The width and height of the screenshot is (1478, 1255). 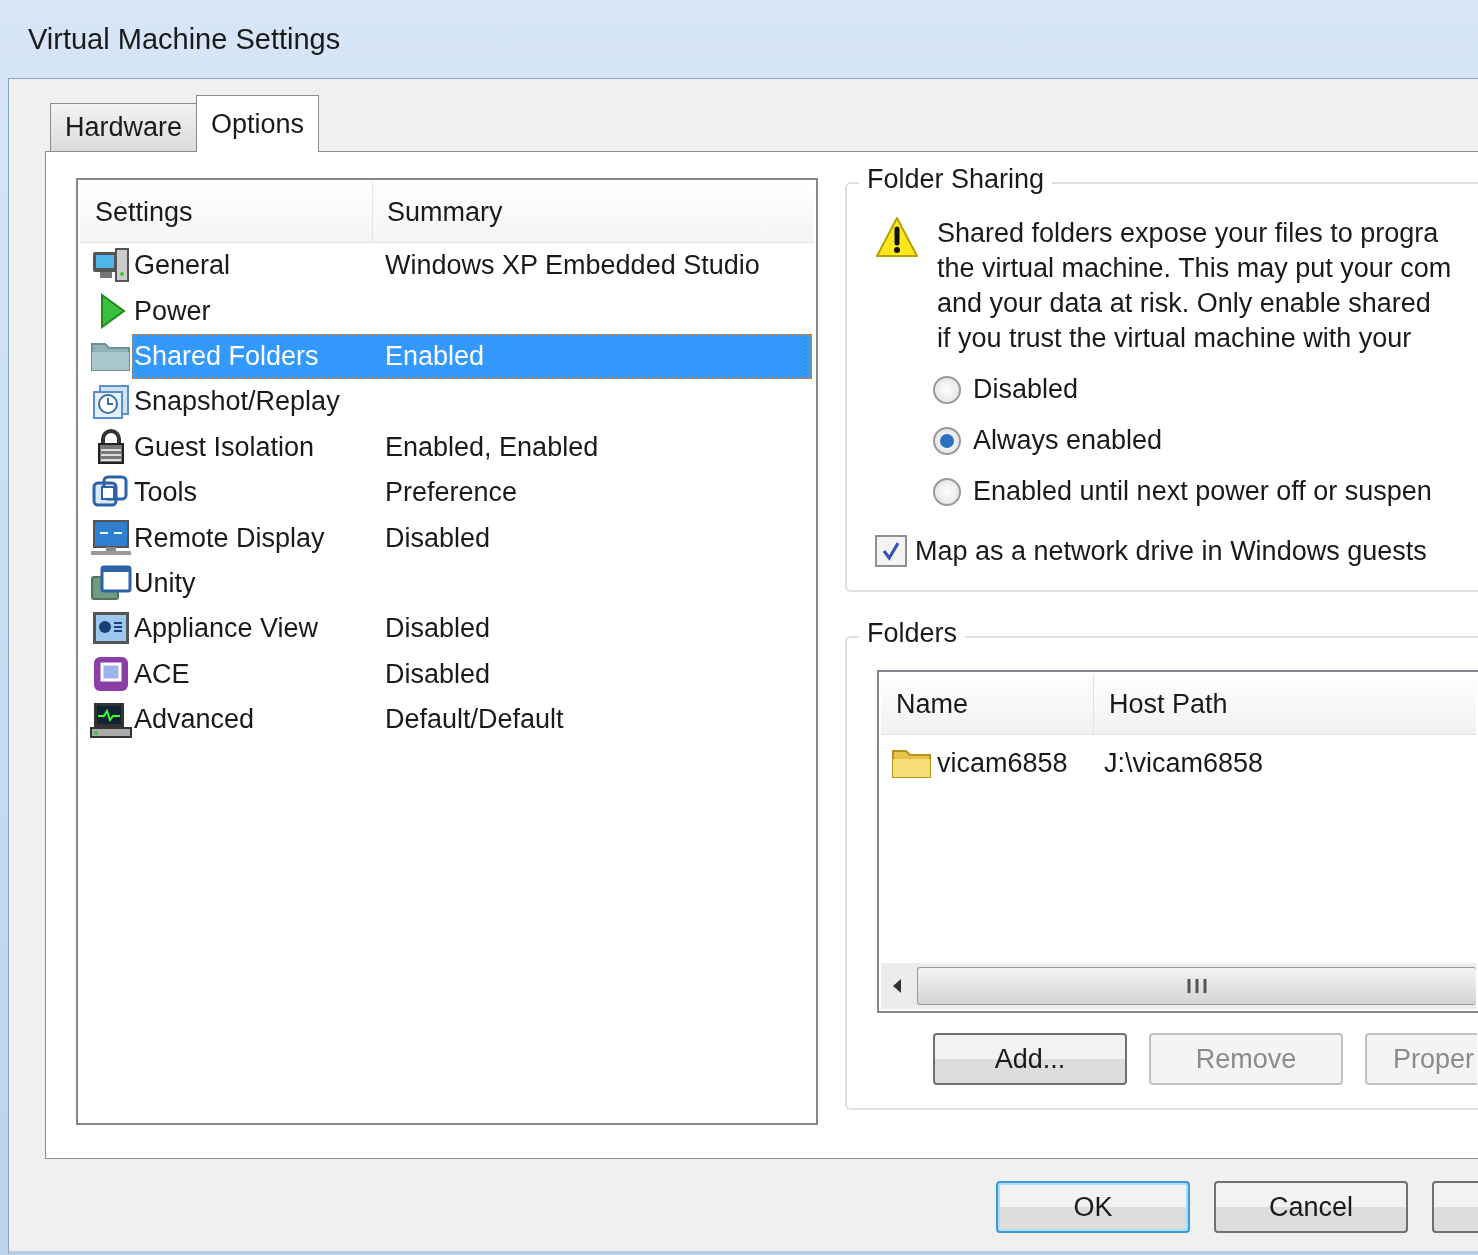 I want to click on horizontal-scrollbar, so click(x=1178, y=986).